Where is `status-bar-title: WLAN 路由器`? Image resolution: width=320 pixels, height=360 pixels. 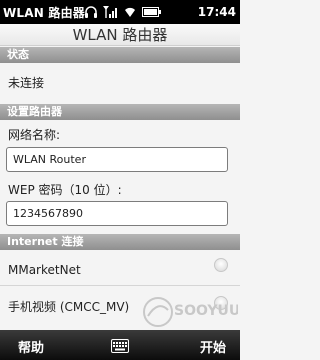 status-bar-title: WLAN 路由器 is located at coordinates (42, 12).